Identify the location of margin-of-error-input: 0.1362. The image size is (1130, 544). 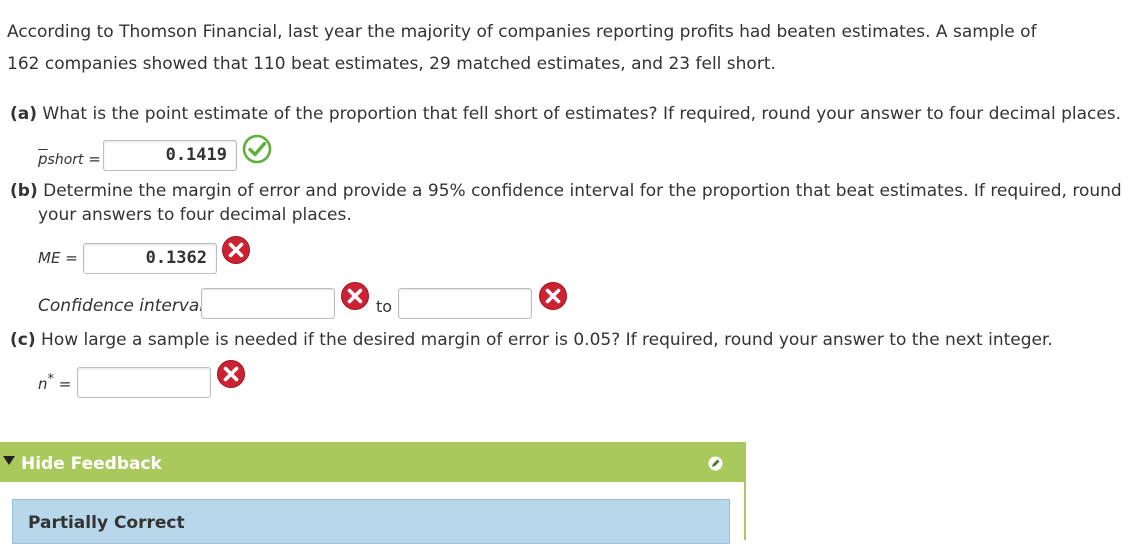
(150, 258).